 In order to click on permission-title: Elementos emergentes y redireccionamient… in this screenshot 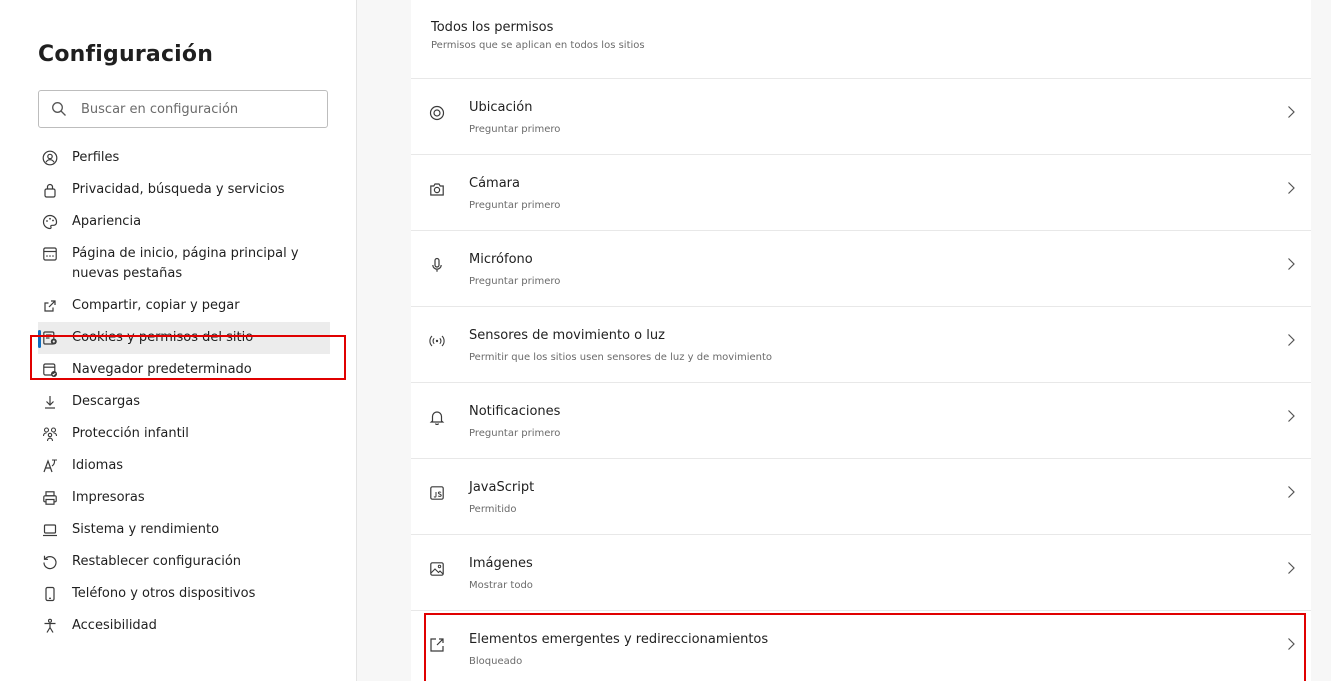, I will do `click(619, 639)`.